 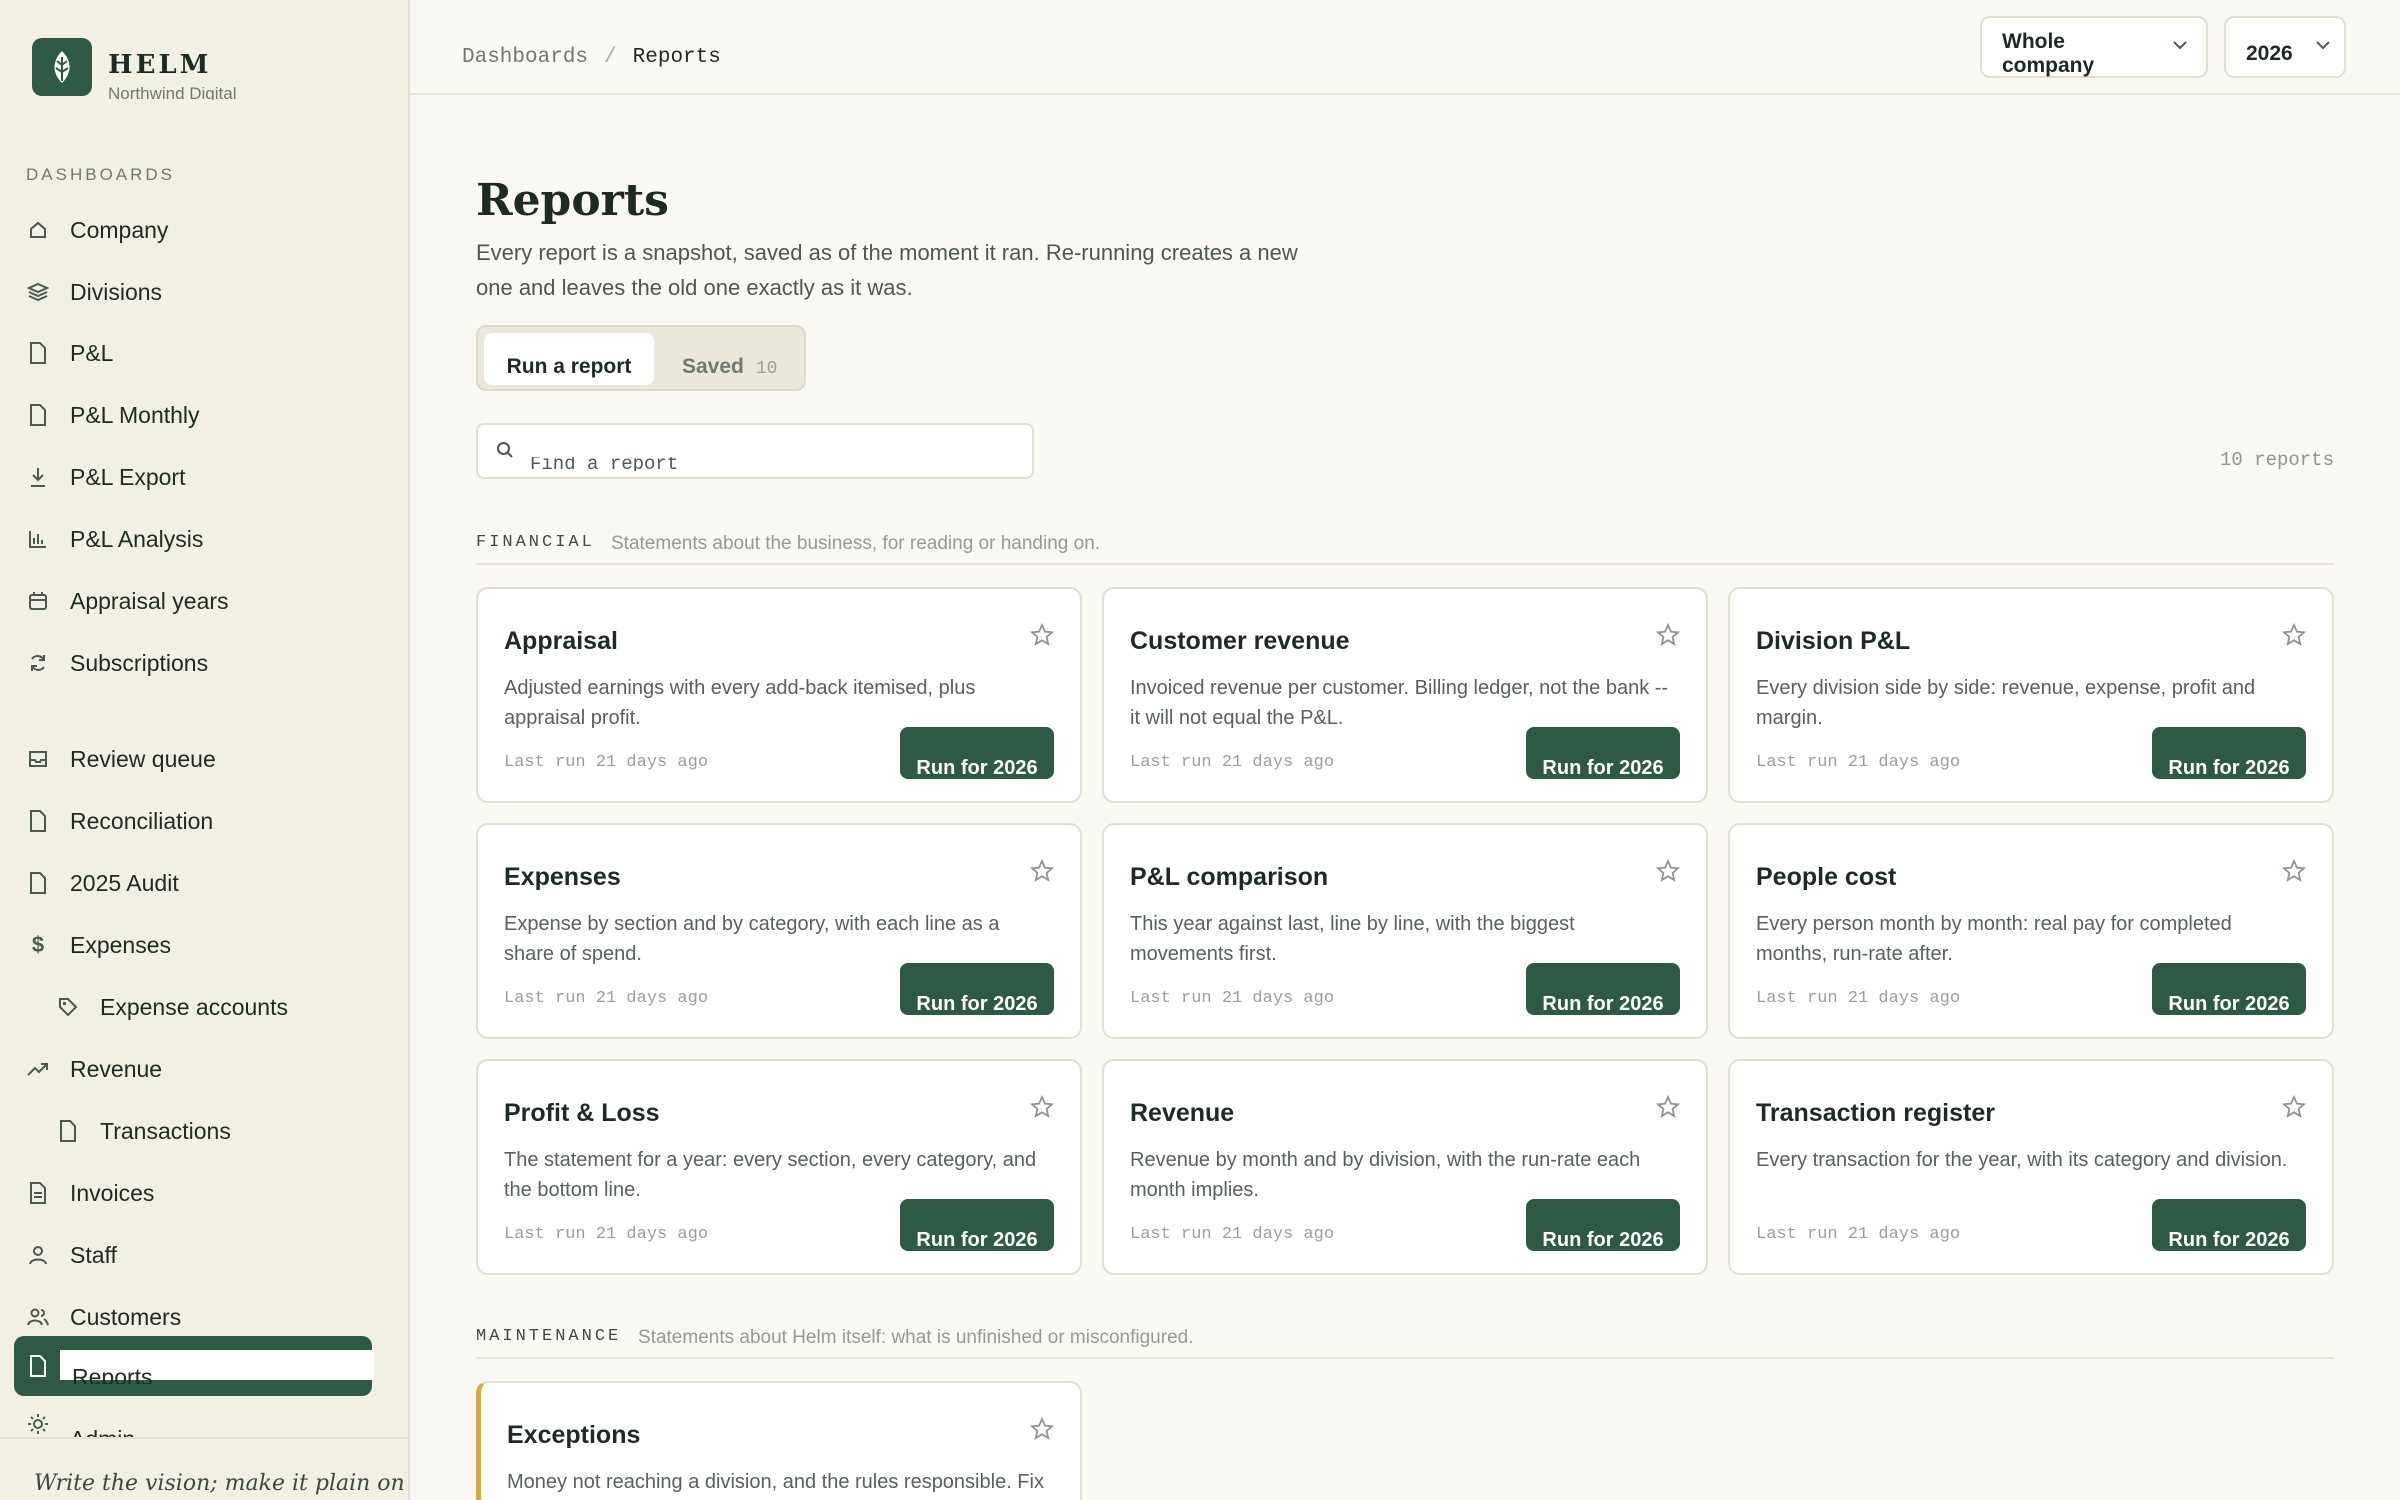 I want to click on brand: HELM Northwind Digital, so click(x=134, y=69).